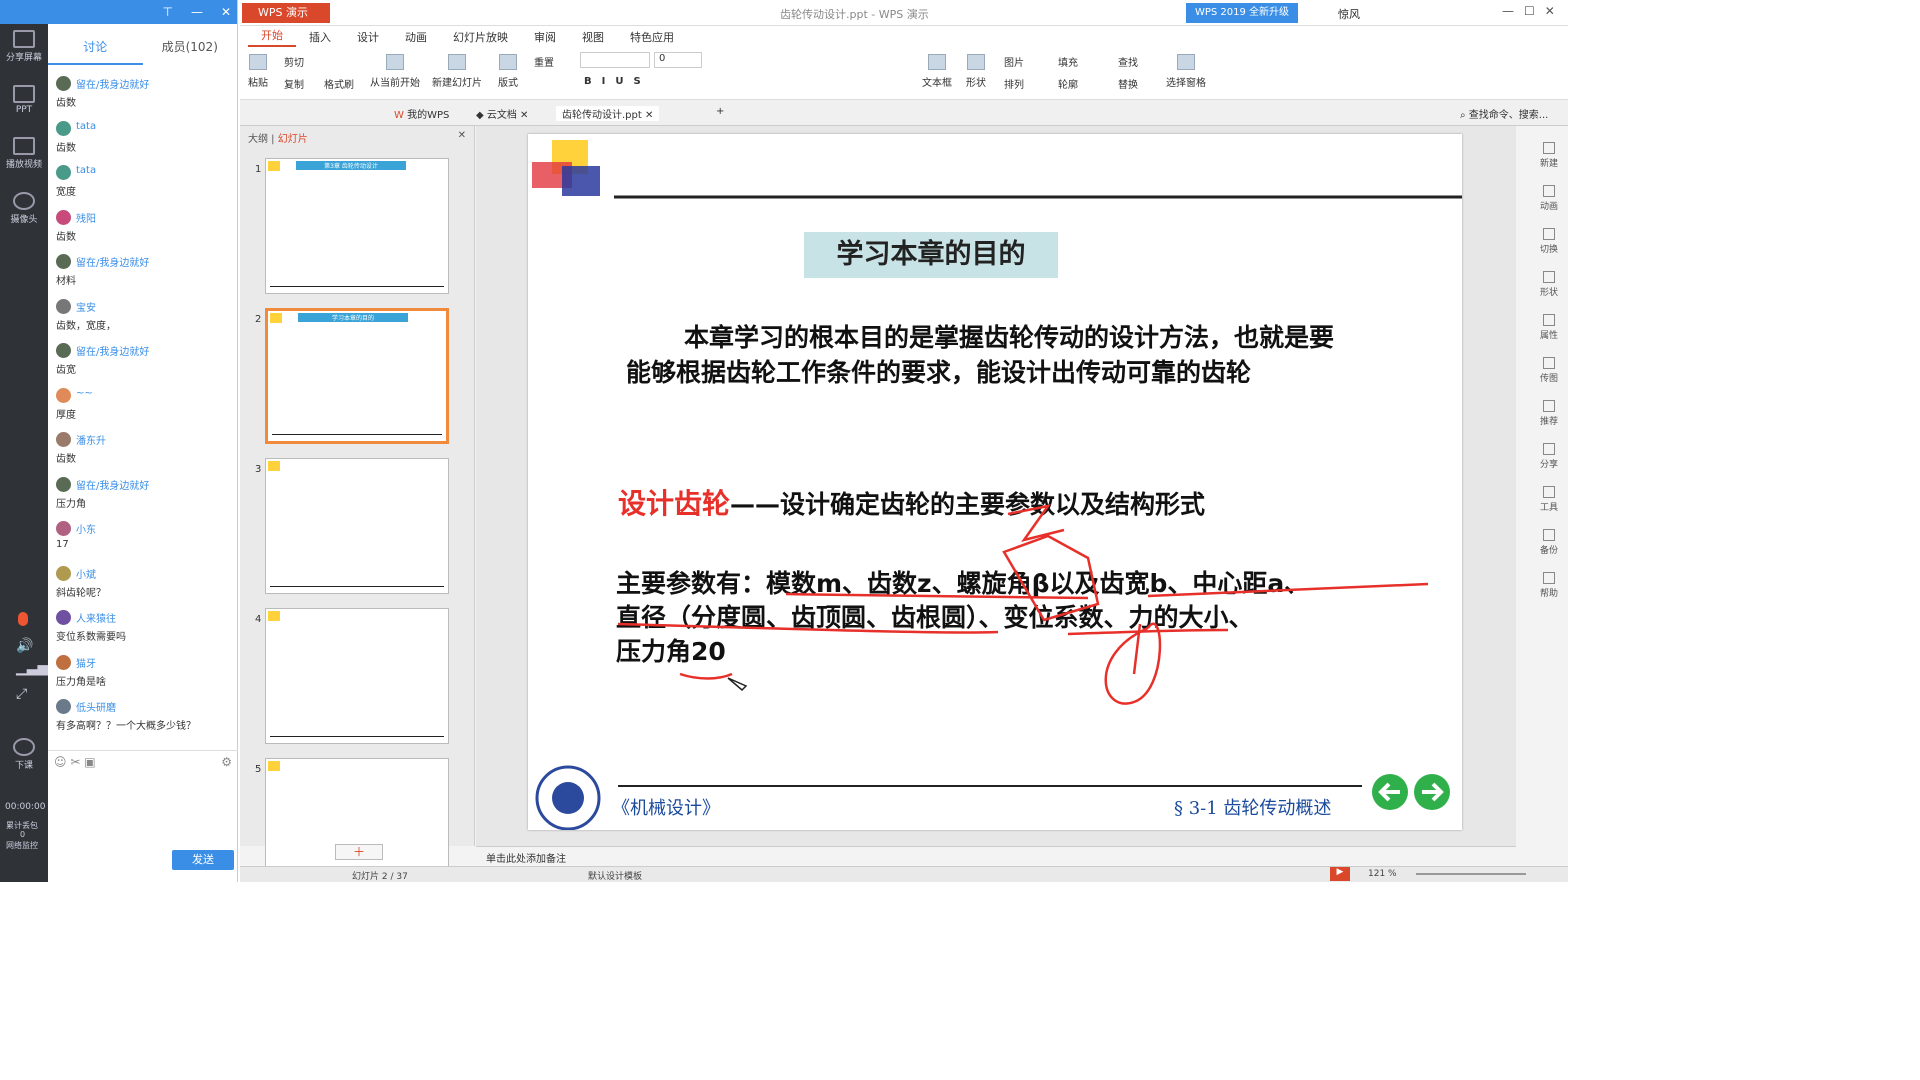 The height and width of the screenshot is (1080, 1920). I want to click on tab-file: 齿轮传动设计.ppt ✕, so click(608, 113).